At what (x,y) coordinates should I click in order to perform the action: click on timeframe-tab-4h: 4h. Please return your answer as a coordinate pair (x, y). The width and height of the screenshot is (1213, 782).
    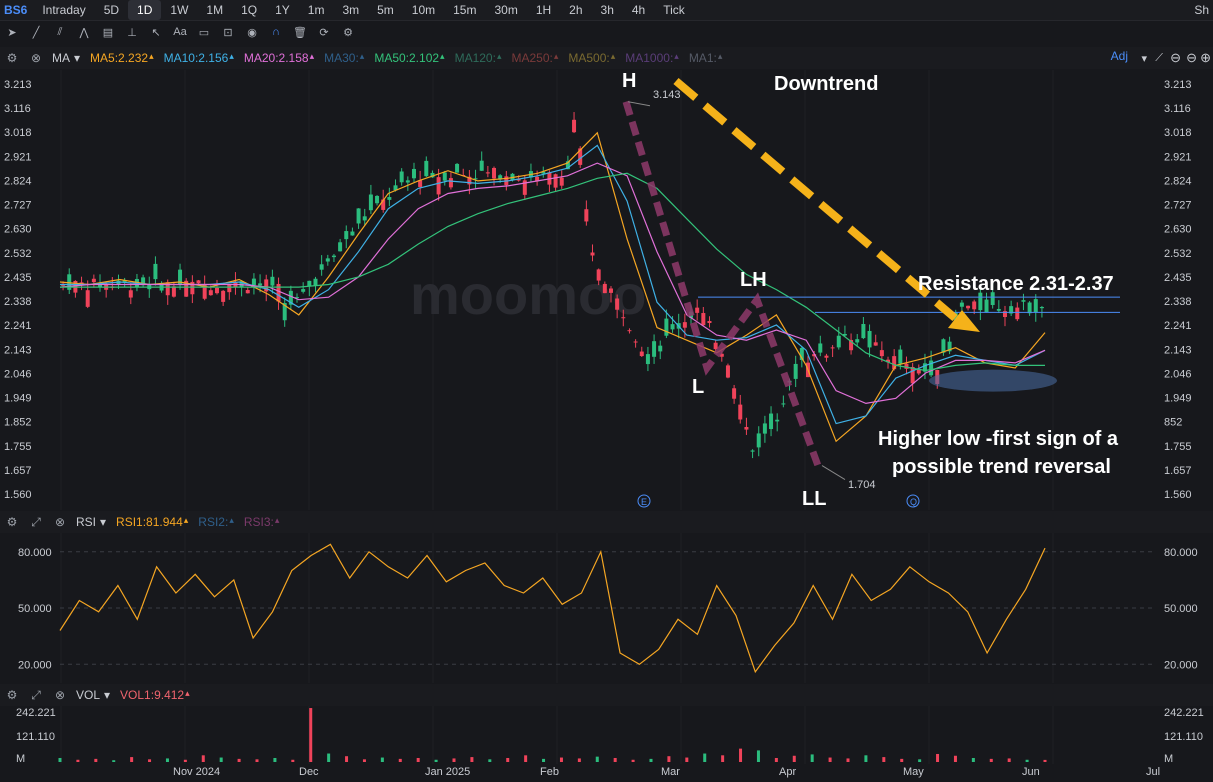
    Looking at the image, I should click on (638, 10).